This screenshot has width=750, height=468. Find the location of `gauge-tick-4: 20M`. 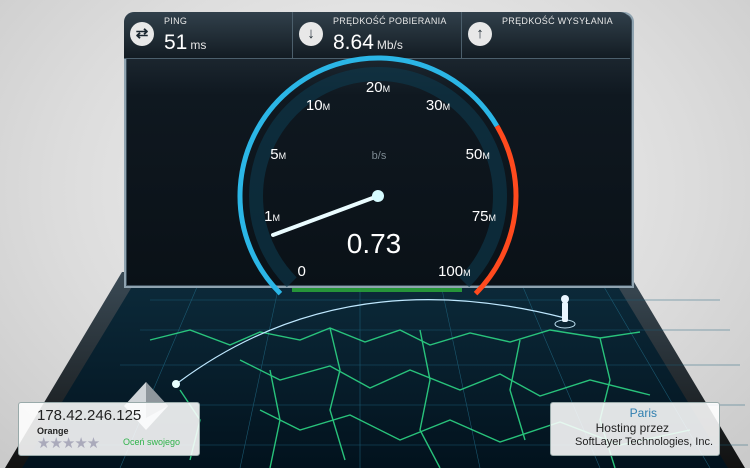

gauge-tick-4: 20M is located at coordinates (378, 87).